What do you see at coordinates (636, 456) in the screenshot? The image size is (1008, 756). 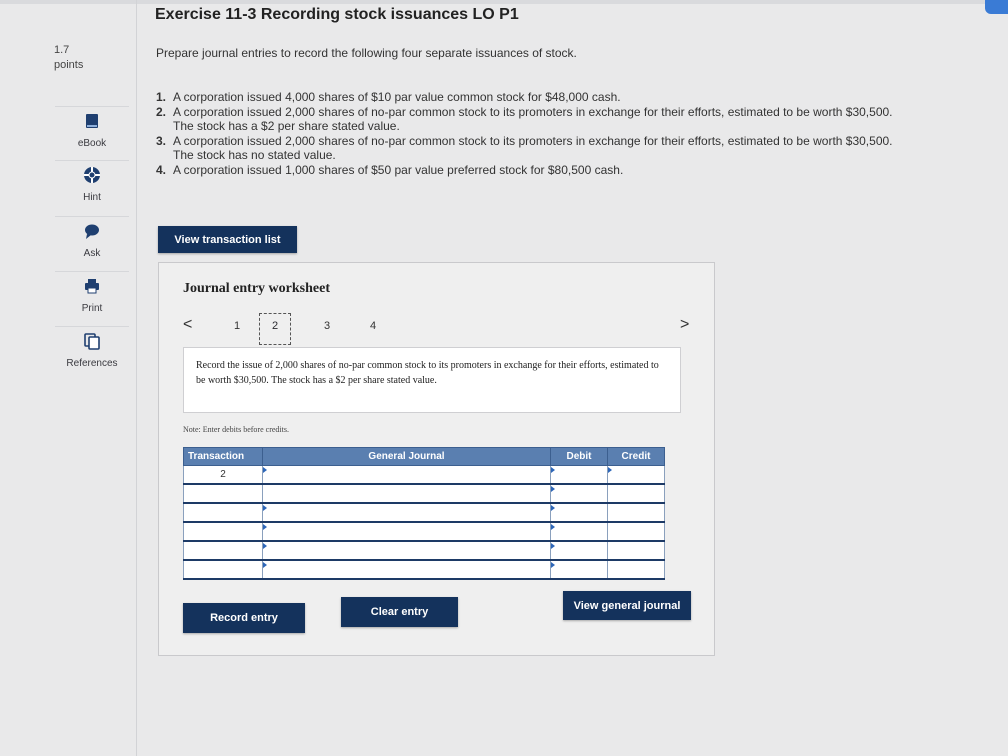 I see `header-credit: Credit` at bounding box center [636, 456].